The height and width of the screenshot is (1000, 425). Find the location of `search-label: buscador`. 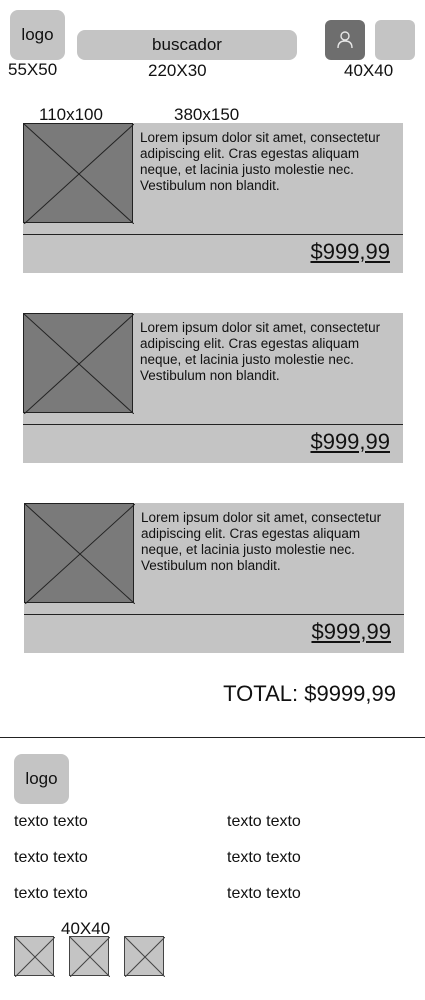

search-label: buscador is located at coordinates (187, 44).